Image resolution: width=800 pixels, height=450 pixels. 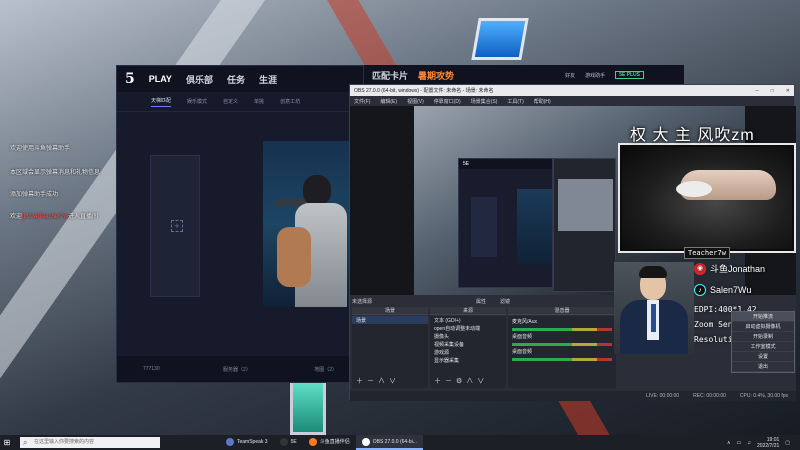 I want to click on preview-obs-mirror, so click(x=584, y=225).